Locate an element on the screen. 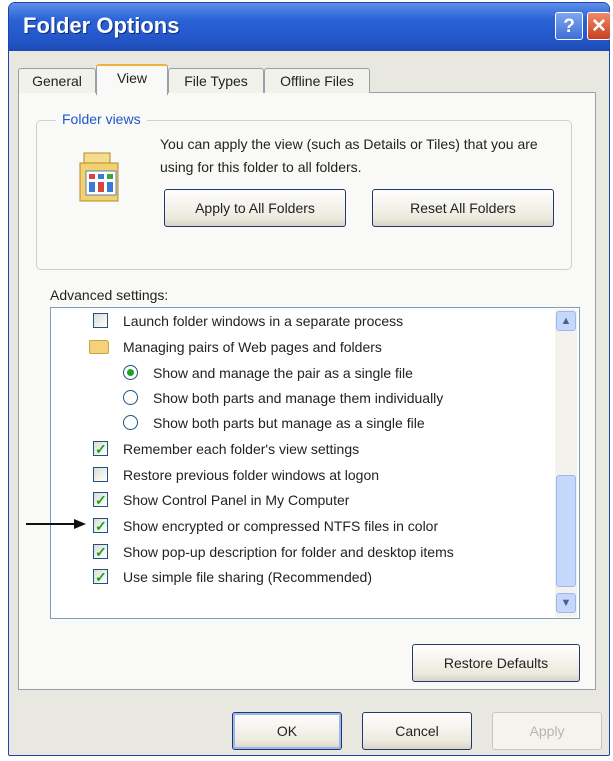  scrollbar-thumb is located at coordinates (566, 531).